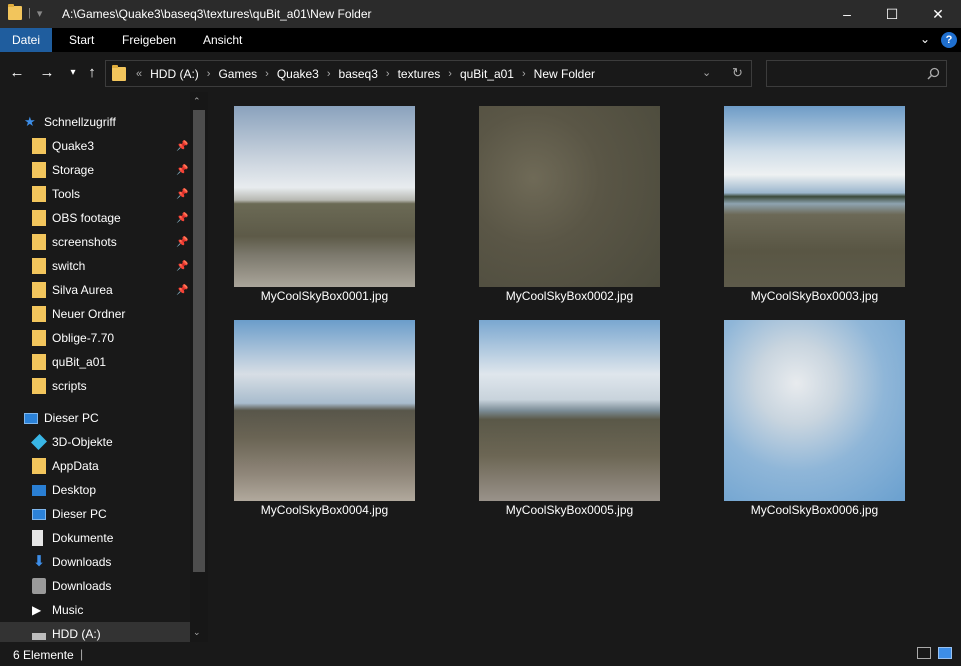  Describe the element at coordinates (856, 73) in the screenshot. I see `search-input` at that location.